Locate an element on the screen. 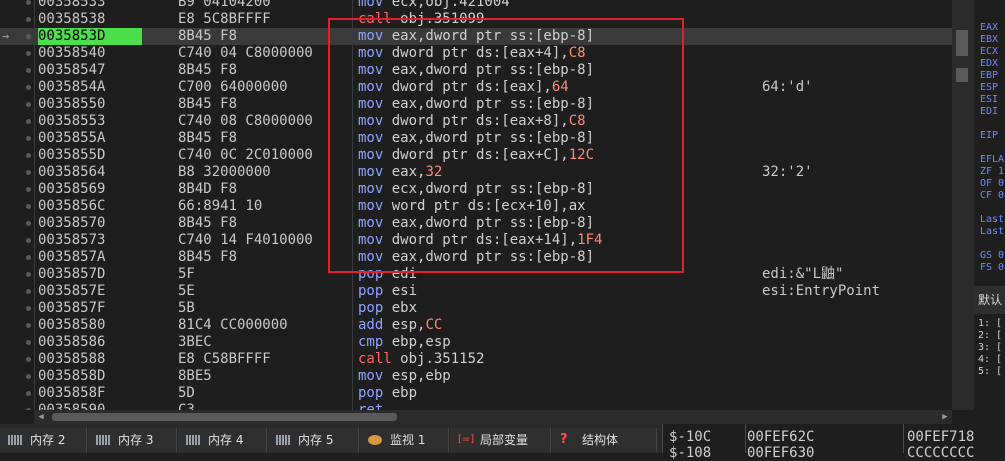 This screenshot has width=1005, height=461. register-label: OF 0 is located at coordinates (992, 184).